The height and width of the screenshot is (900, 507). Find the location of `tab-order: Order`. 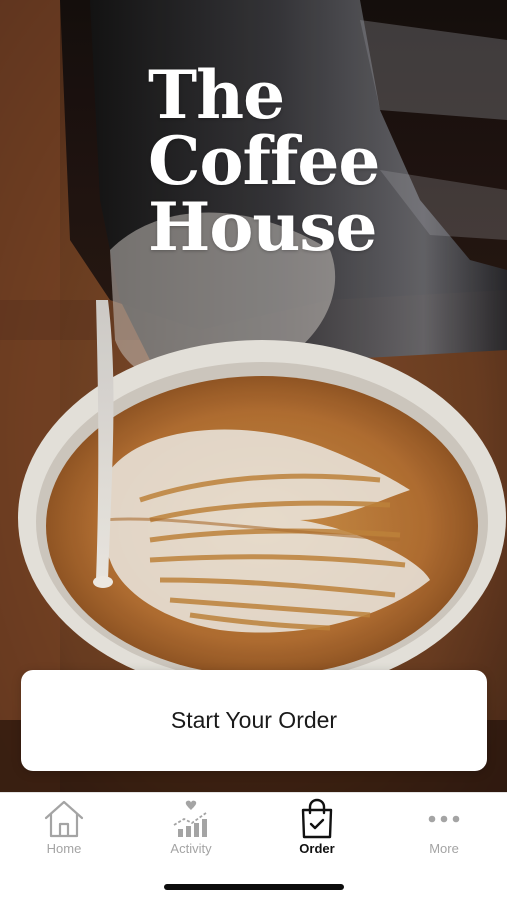

tab-order: Order is located at coordinates (317, 829).